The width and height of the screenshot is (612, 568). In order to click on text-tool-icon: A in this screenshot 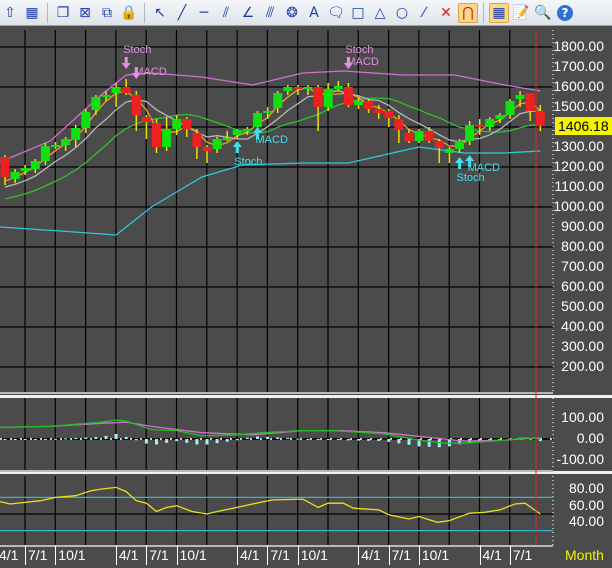, I will do `click(314, 12)`.